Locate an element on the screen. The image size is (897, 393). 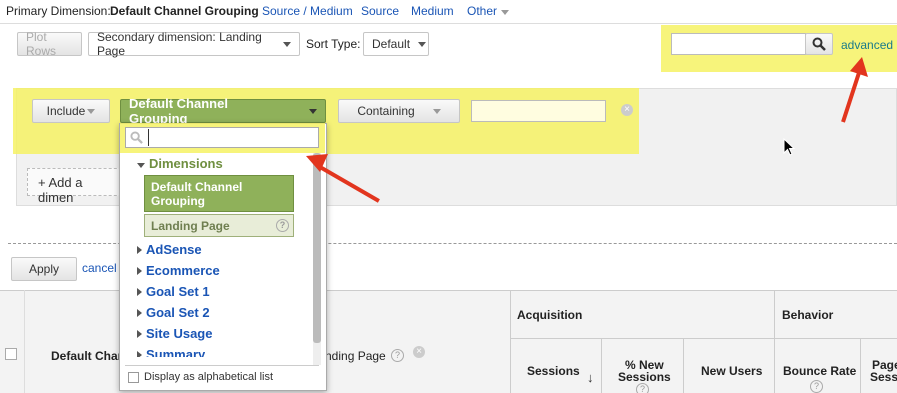
dropdown-group-summary: Summary is located at coordinates (171, 352).